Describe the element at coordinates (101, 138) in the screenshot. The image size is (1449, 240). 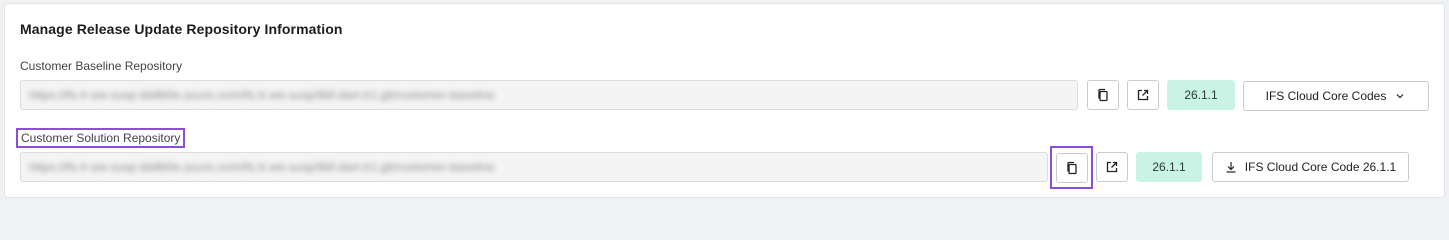
I see `solution-repository-label: Customer Solution Repository` at that location.